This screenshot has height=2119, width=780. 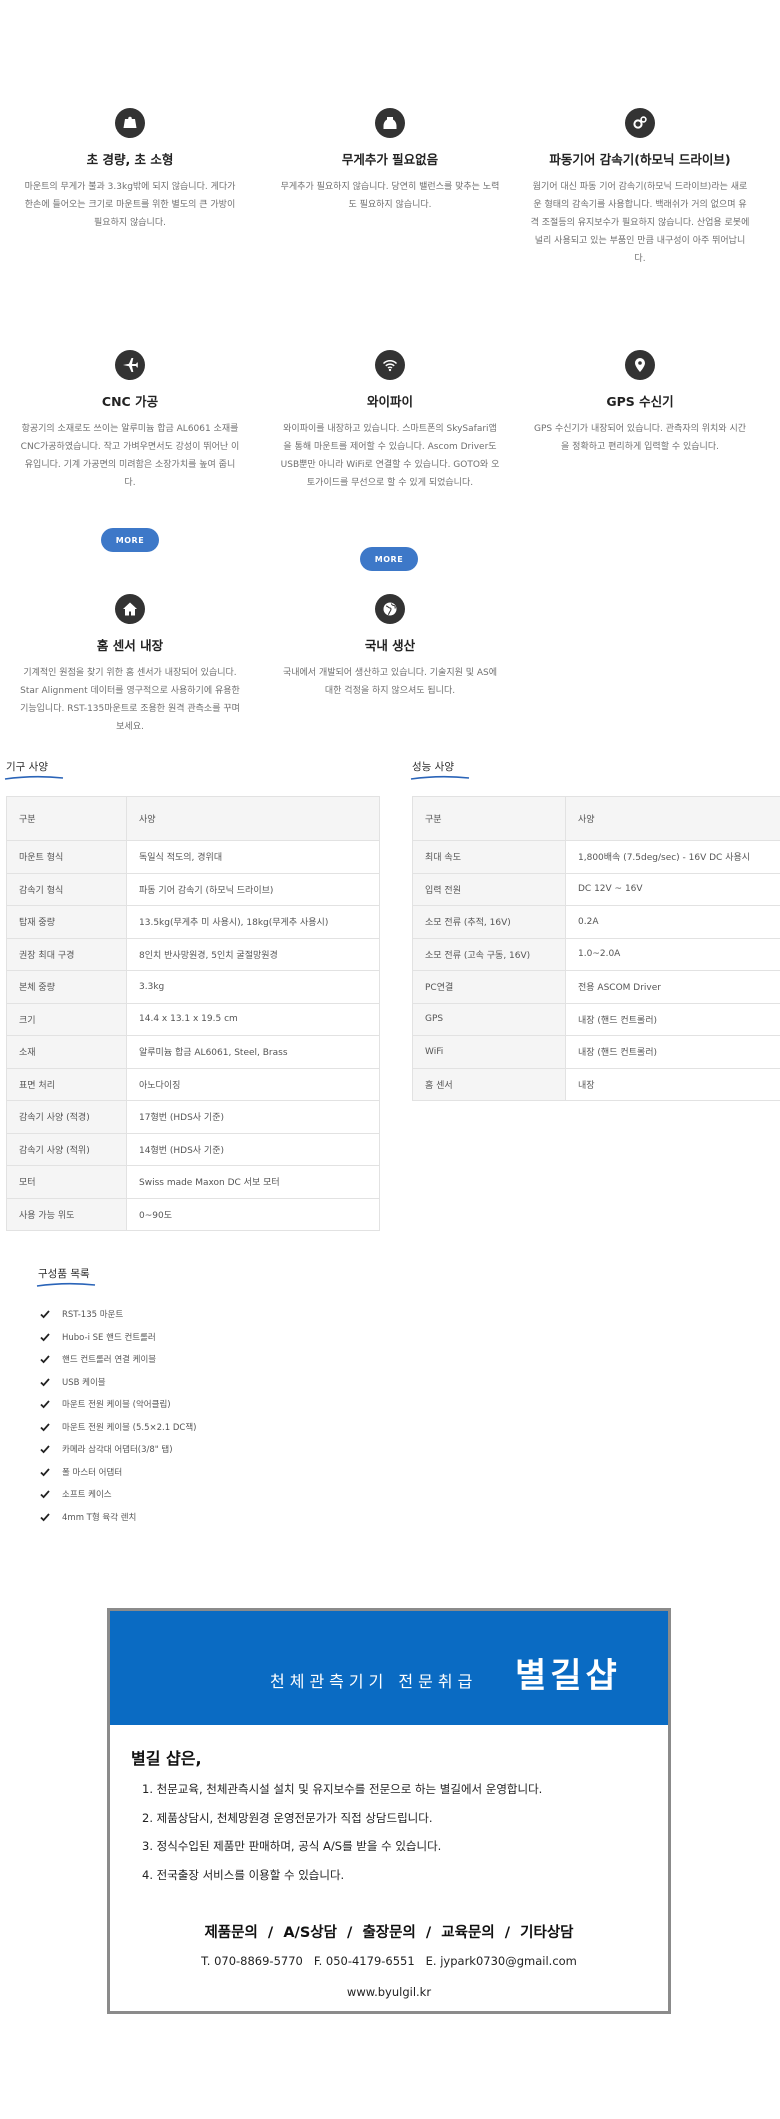 What do you see at coordinates (253, 1019) in the screenshot?
I see `table-value-cell: 14.4 x 13.1 x 19.5 cm` at bounding box center [253, 1019].